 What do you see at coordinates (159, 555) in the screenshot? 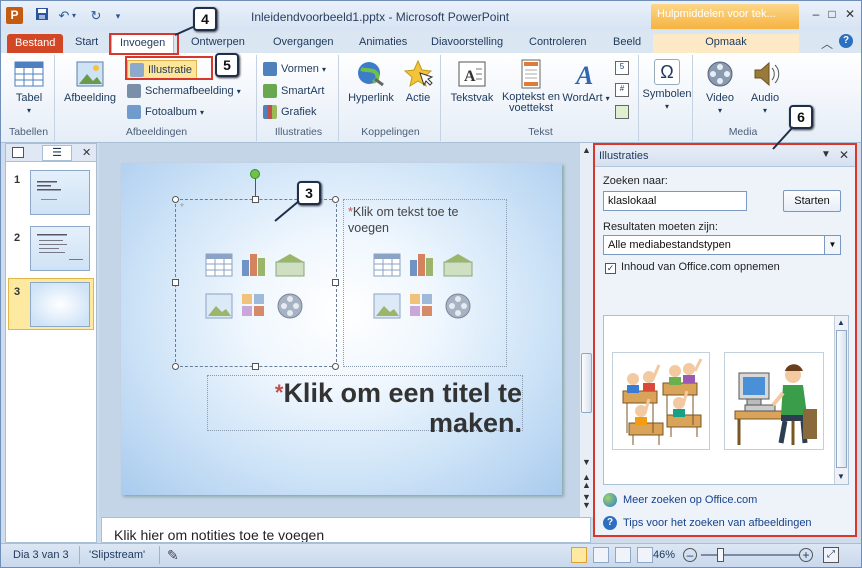
I see `divider` at bounding box center [159, 555].